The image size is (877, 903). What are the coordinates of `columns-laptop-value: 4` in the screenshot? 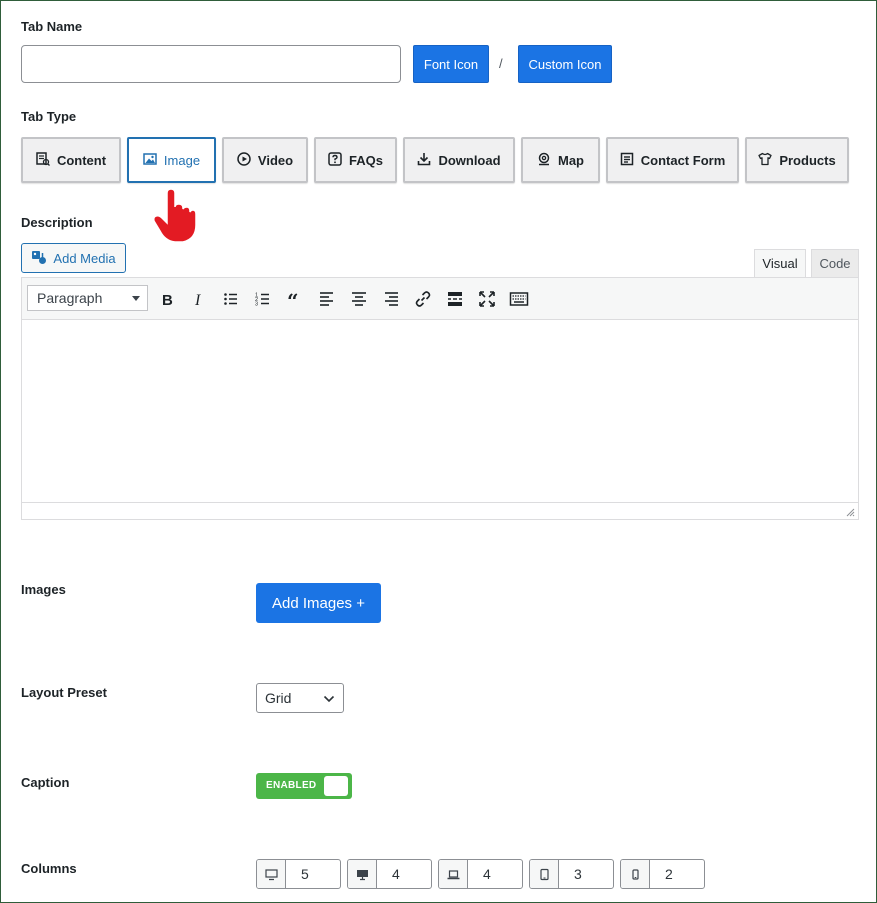 It's located at (487, 874).